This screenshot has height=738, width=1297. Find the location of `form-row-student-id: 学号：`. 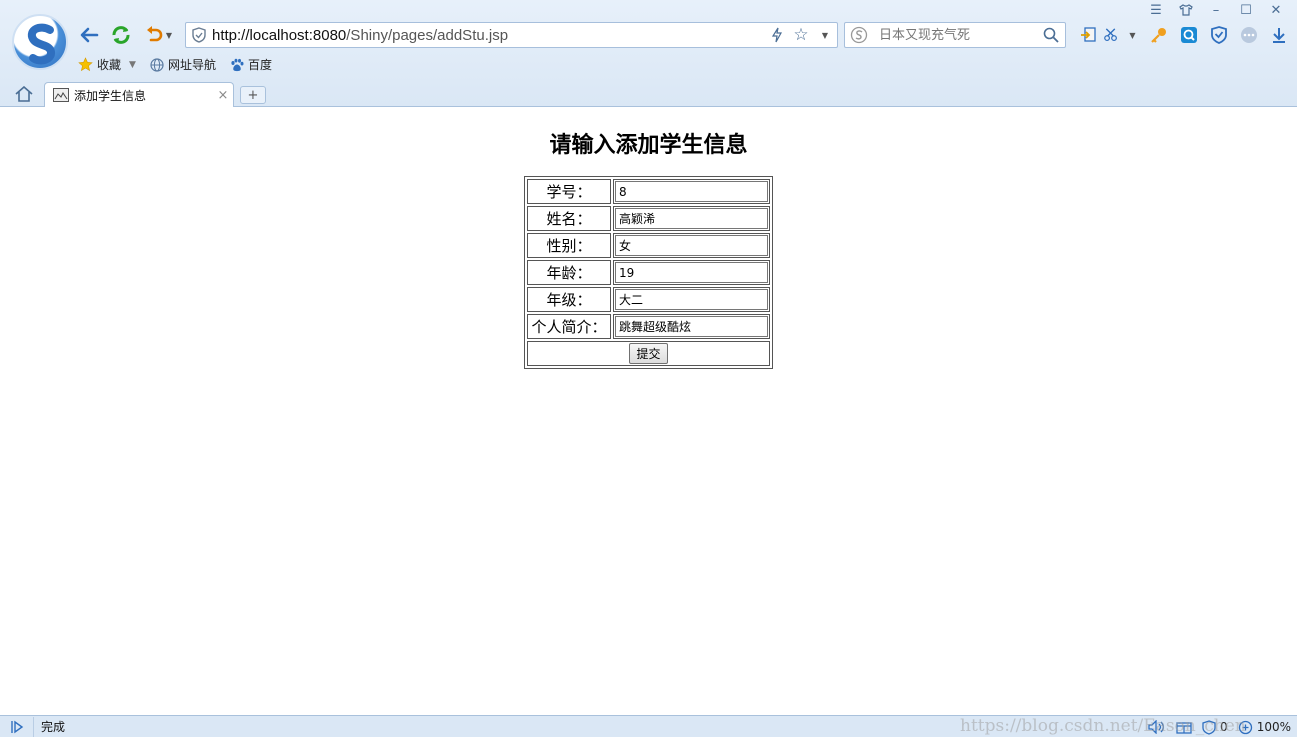

form-row-student-id: 学号： is located at coordinates (648, 191).